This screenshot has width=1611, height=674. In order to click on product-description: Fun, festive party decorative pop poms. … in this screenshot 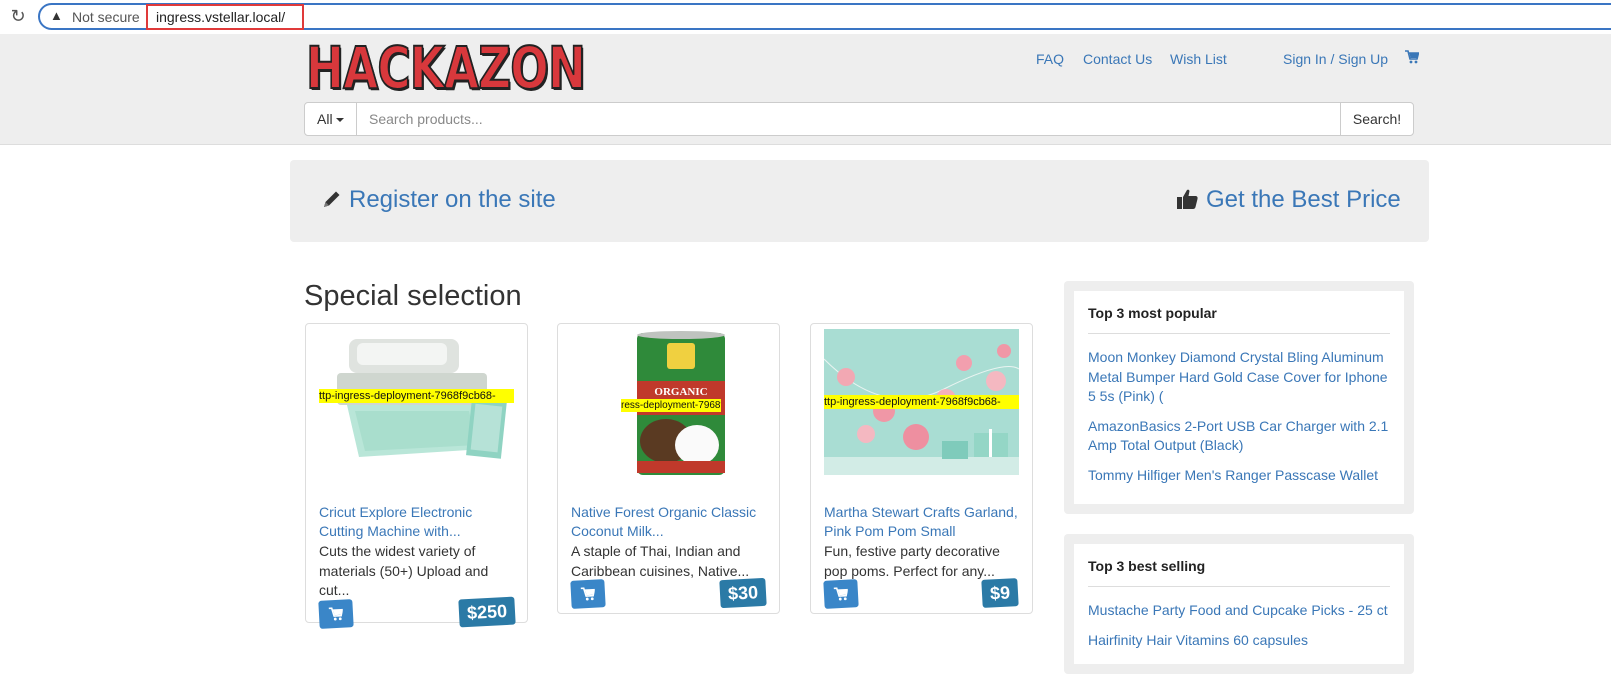, I will do `click(912, 561)`.